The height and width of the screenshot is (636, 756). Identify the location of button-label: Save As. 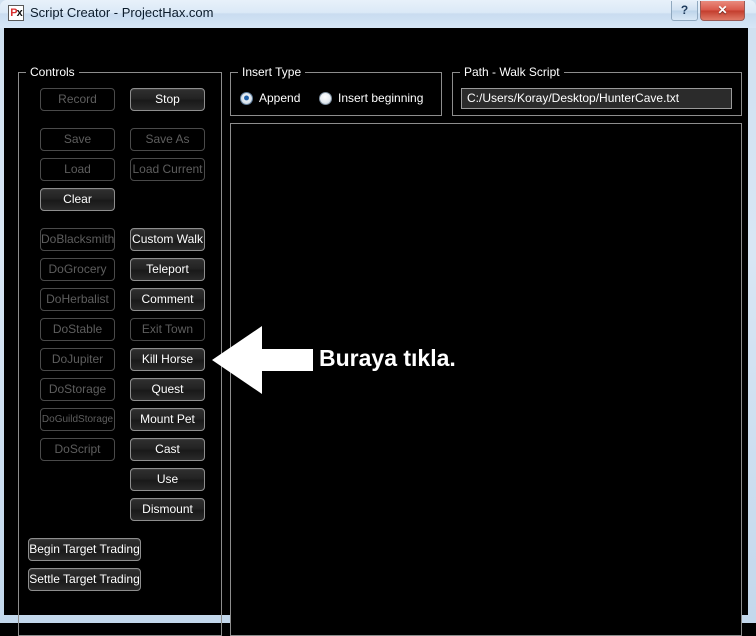
(167, 139).